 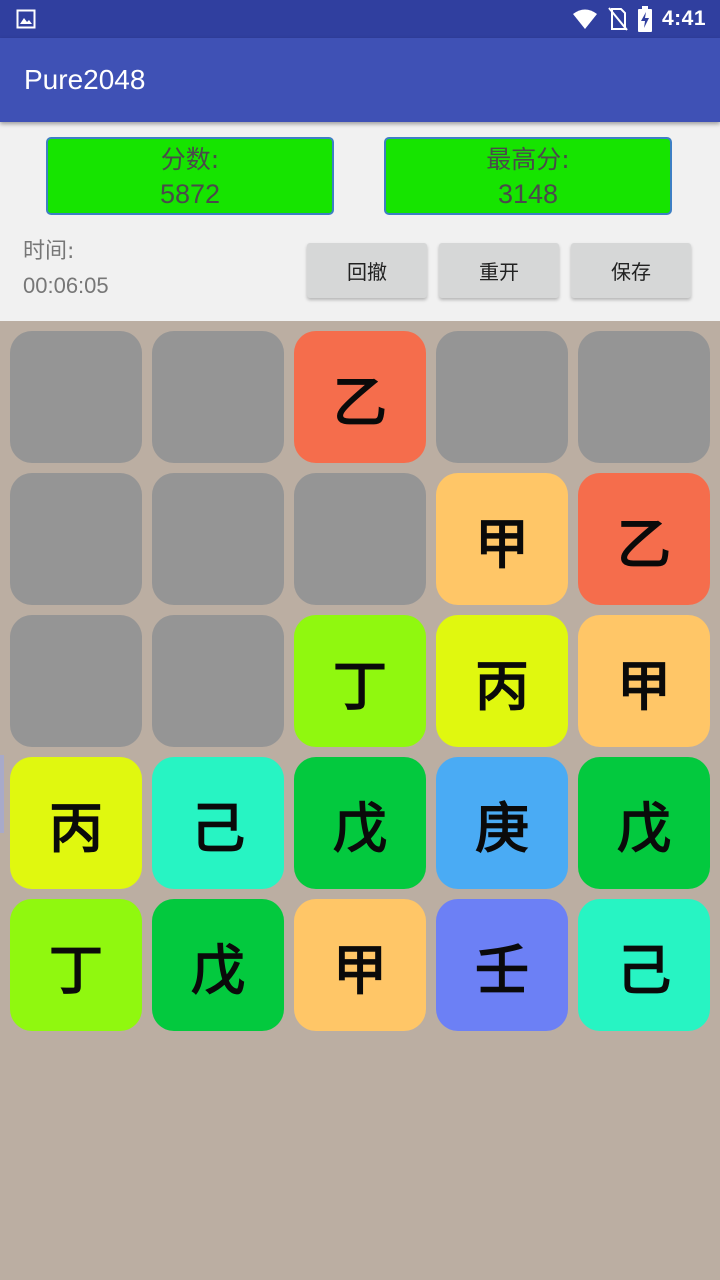 What do you see at coordinates (66, 285) in the screenshot?
I see `timer-value: 00:06:05` at bounding box center [66, 285].